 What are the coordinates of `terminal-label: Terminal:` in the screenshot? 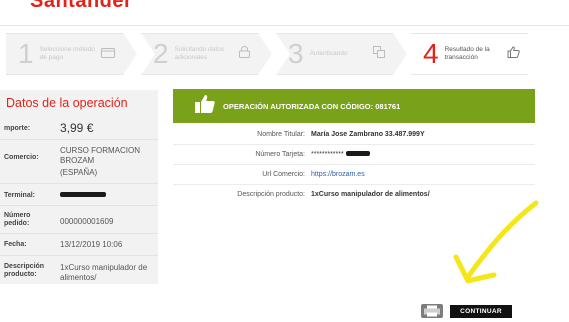 It's located at (19, 195).